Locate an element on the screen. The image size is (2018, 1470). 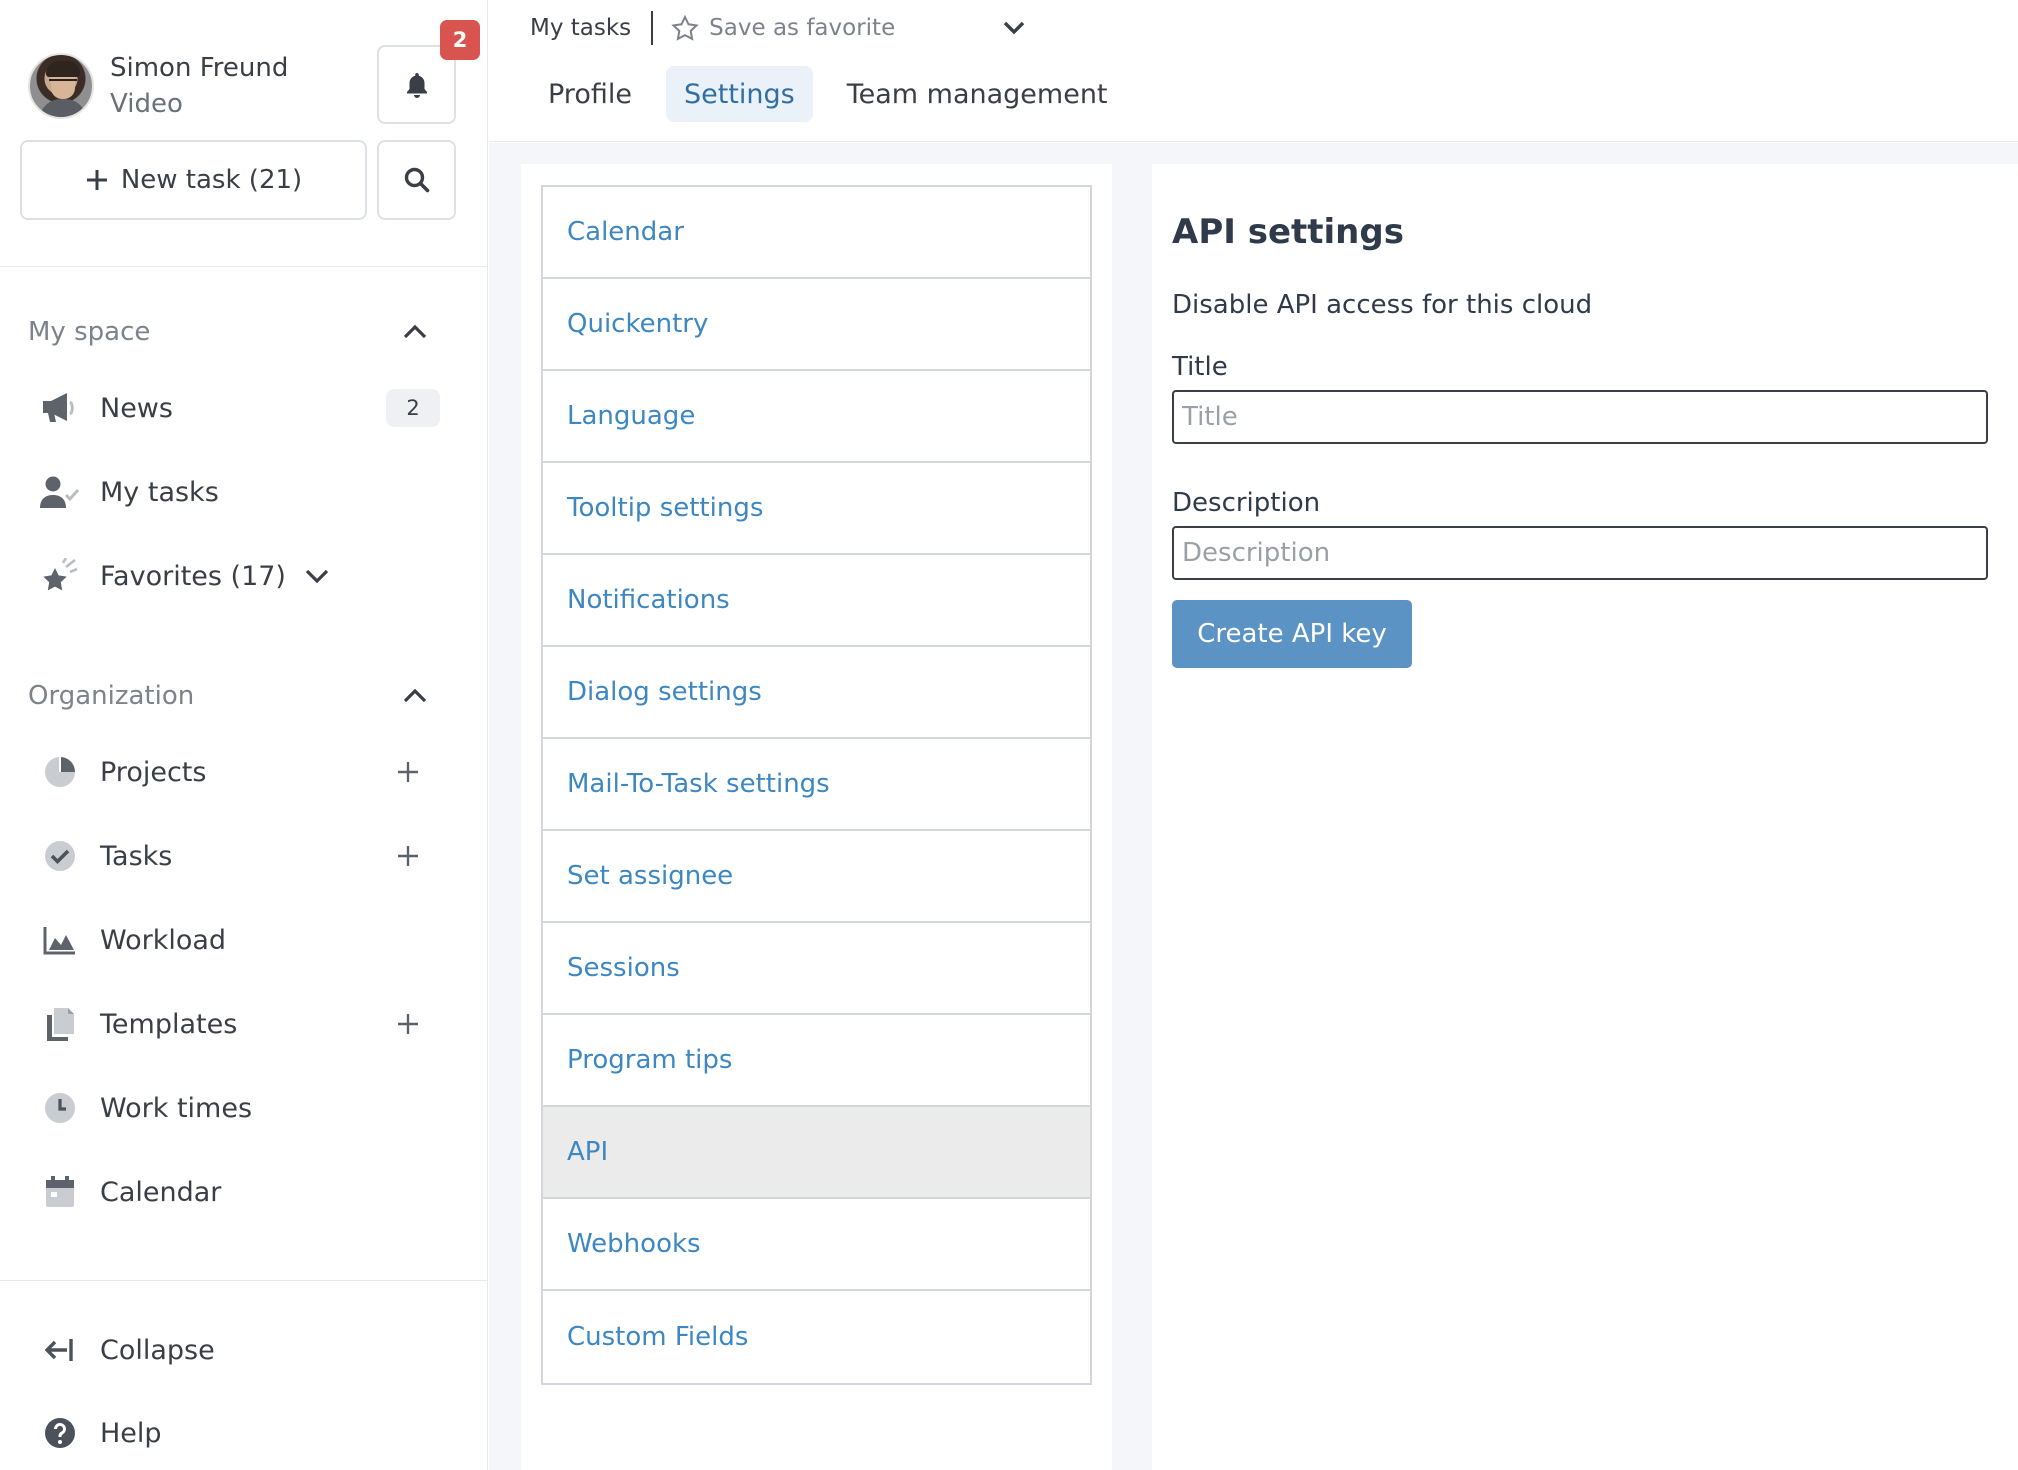
workload-label: Workload is located at coordinates (163, 940).